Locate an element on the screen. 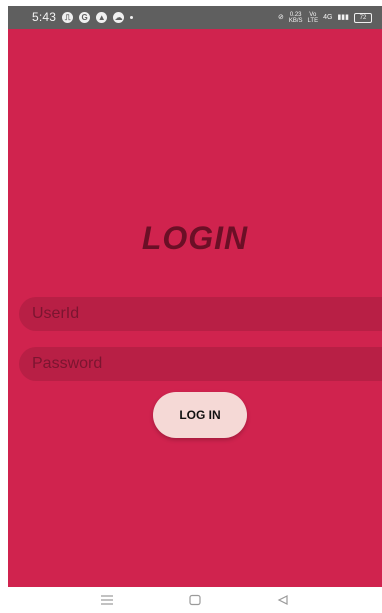  navigation-bar is located at coordinates (195, 600).